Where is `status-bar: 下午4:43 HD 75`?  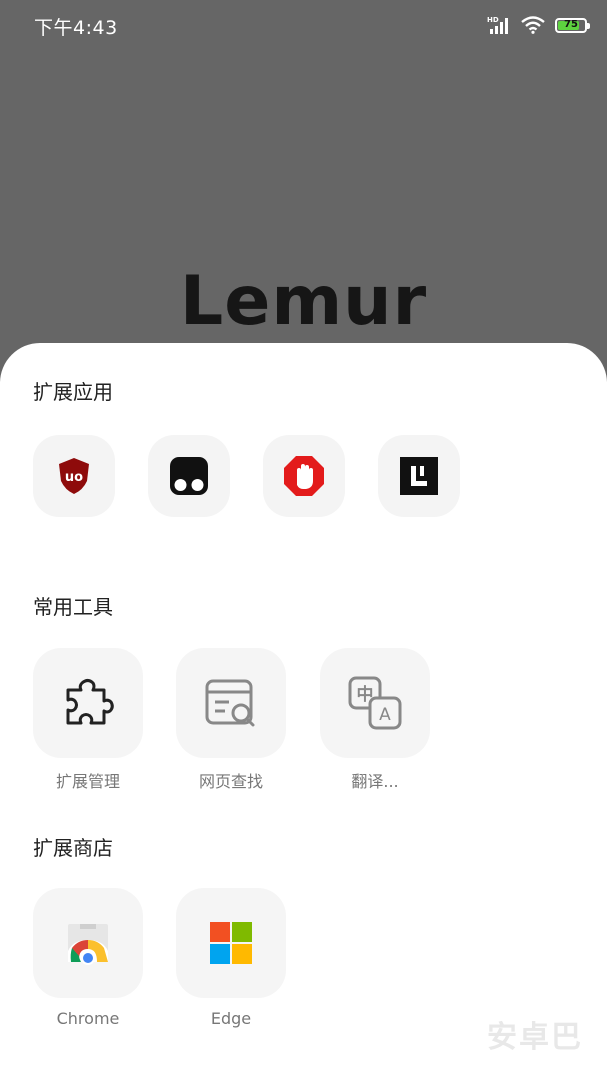 status-bar: 下午4:43 HD 75 is located at coordinates (303, 25).